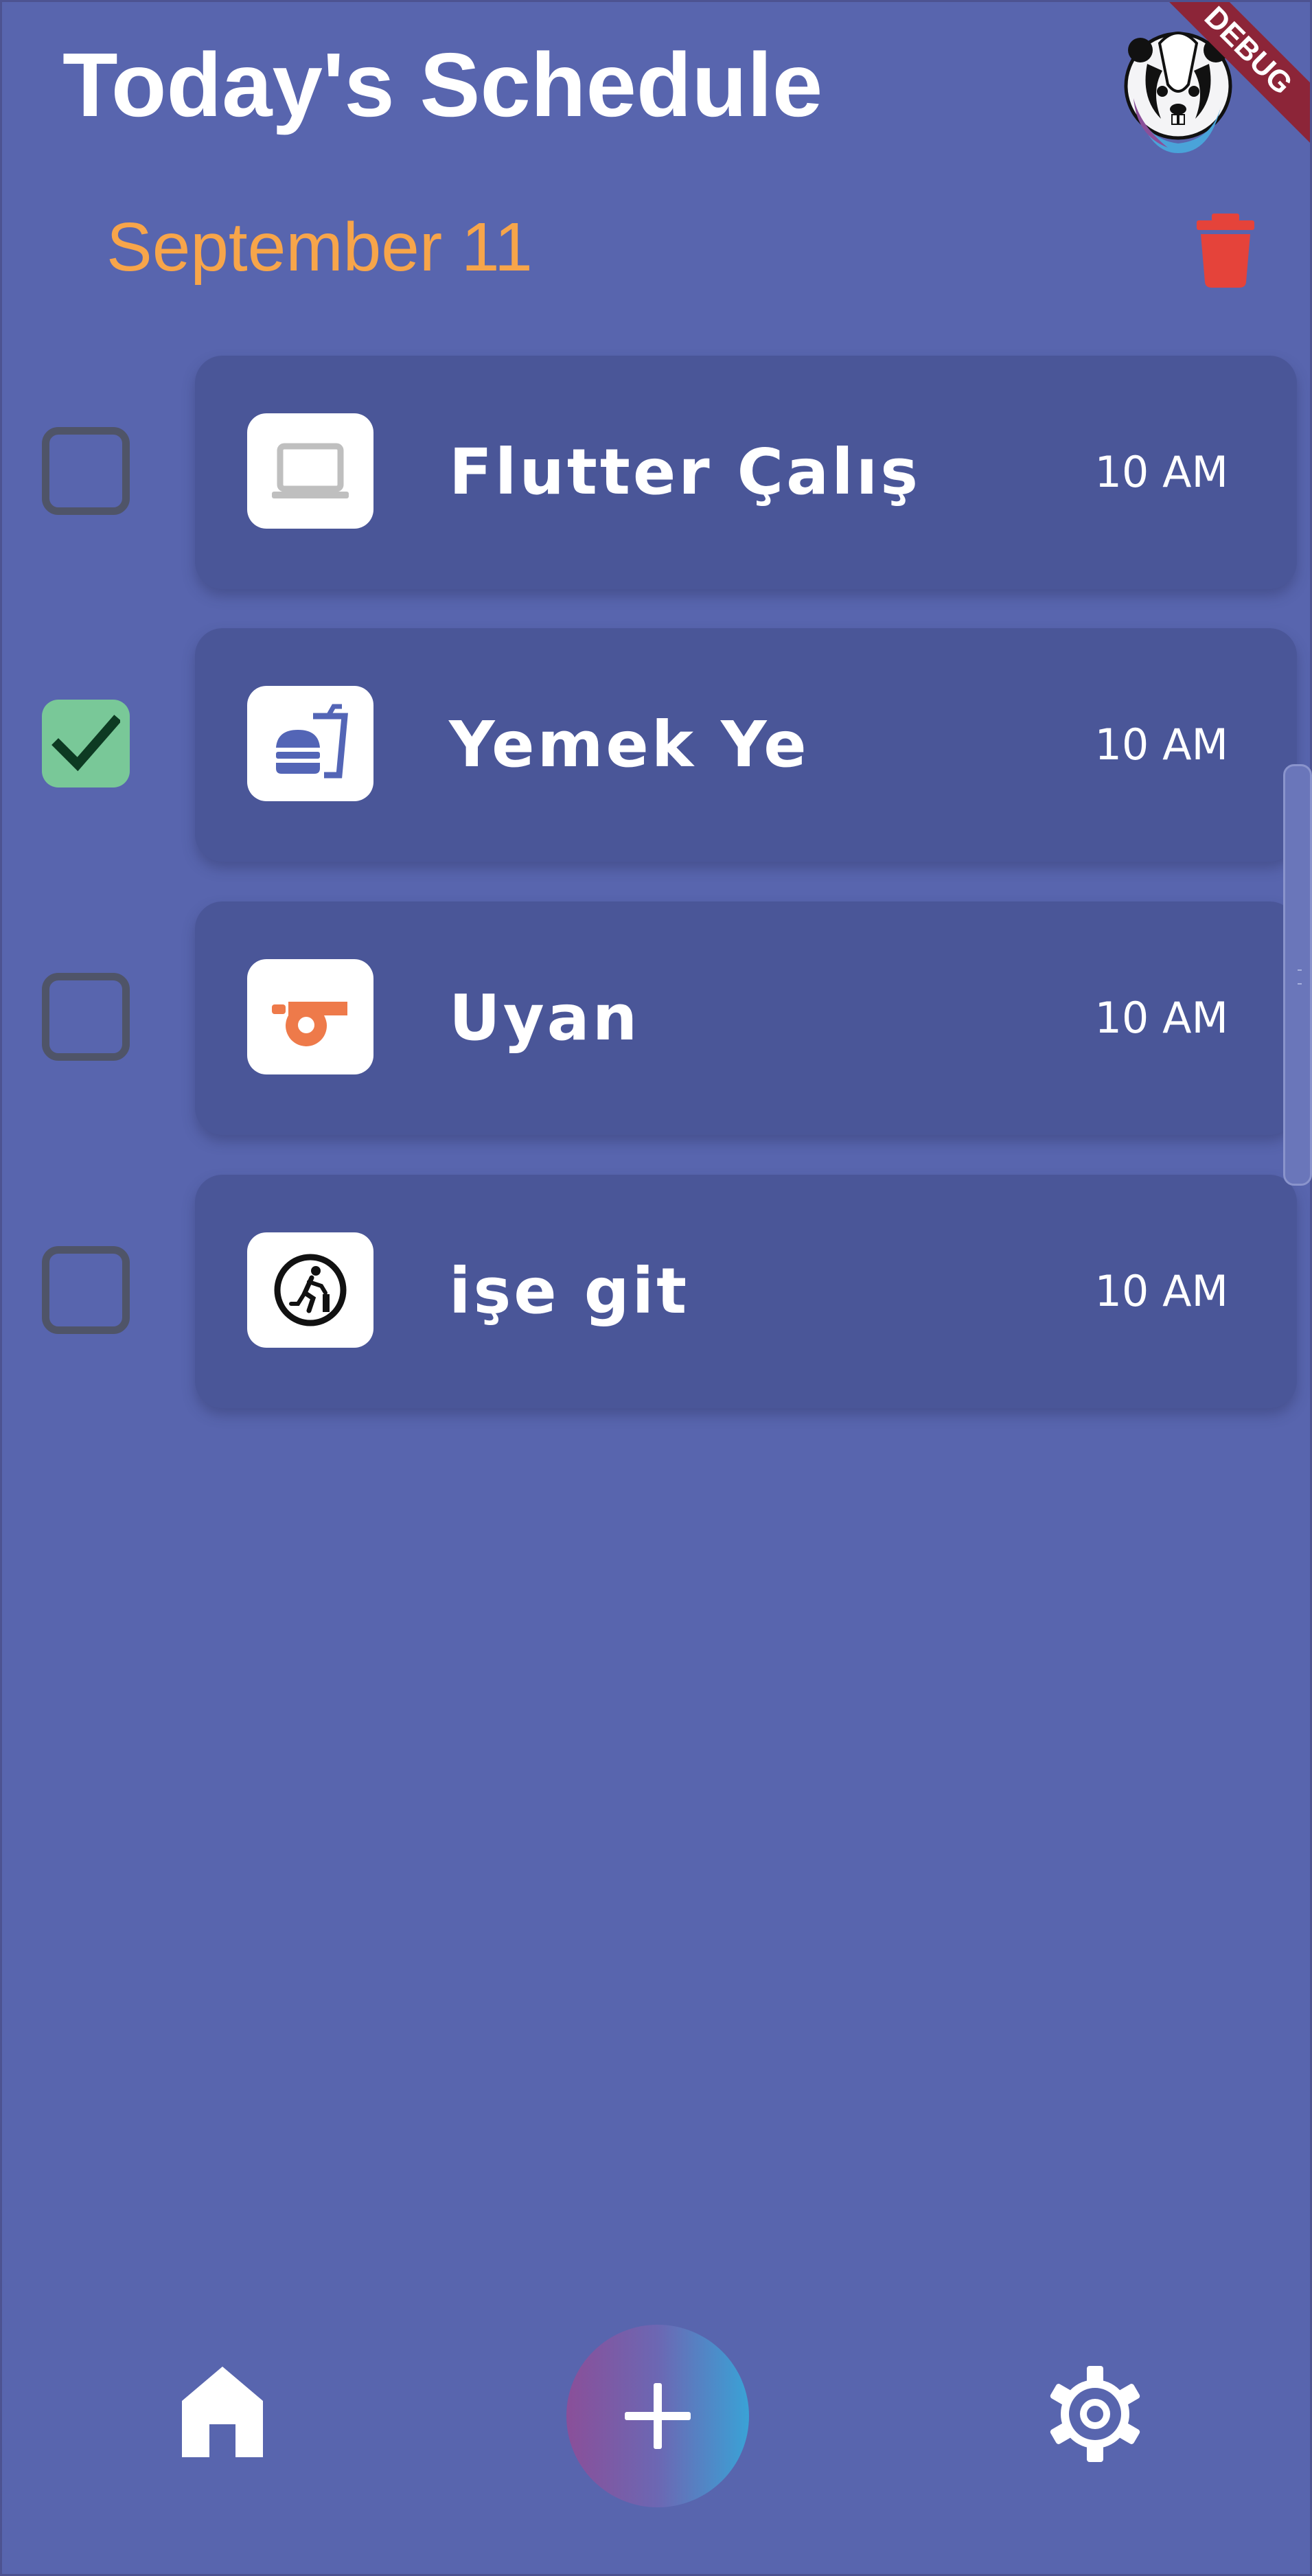 The height and width of the screenshot is (2576, 1312). I want to click on task-card: Yemek Ye 10 AM, so click(746, 745).